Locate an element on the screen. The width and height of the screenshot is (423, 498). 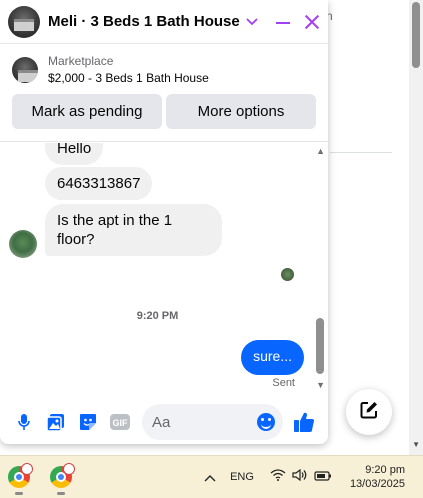
page-scrollbar-thumb is located at coordinates (416, 35).